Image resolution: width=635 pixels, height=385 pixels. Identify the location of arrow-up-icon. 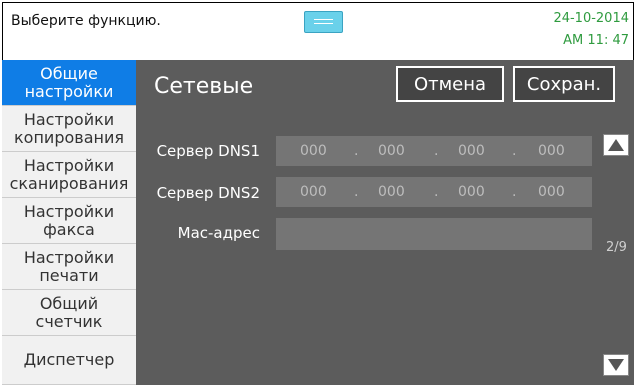
(616, 145).